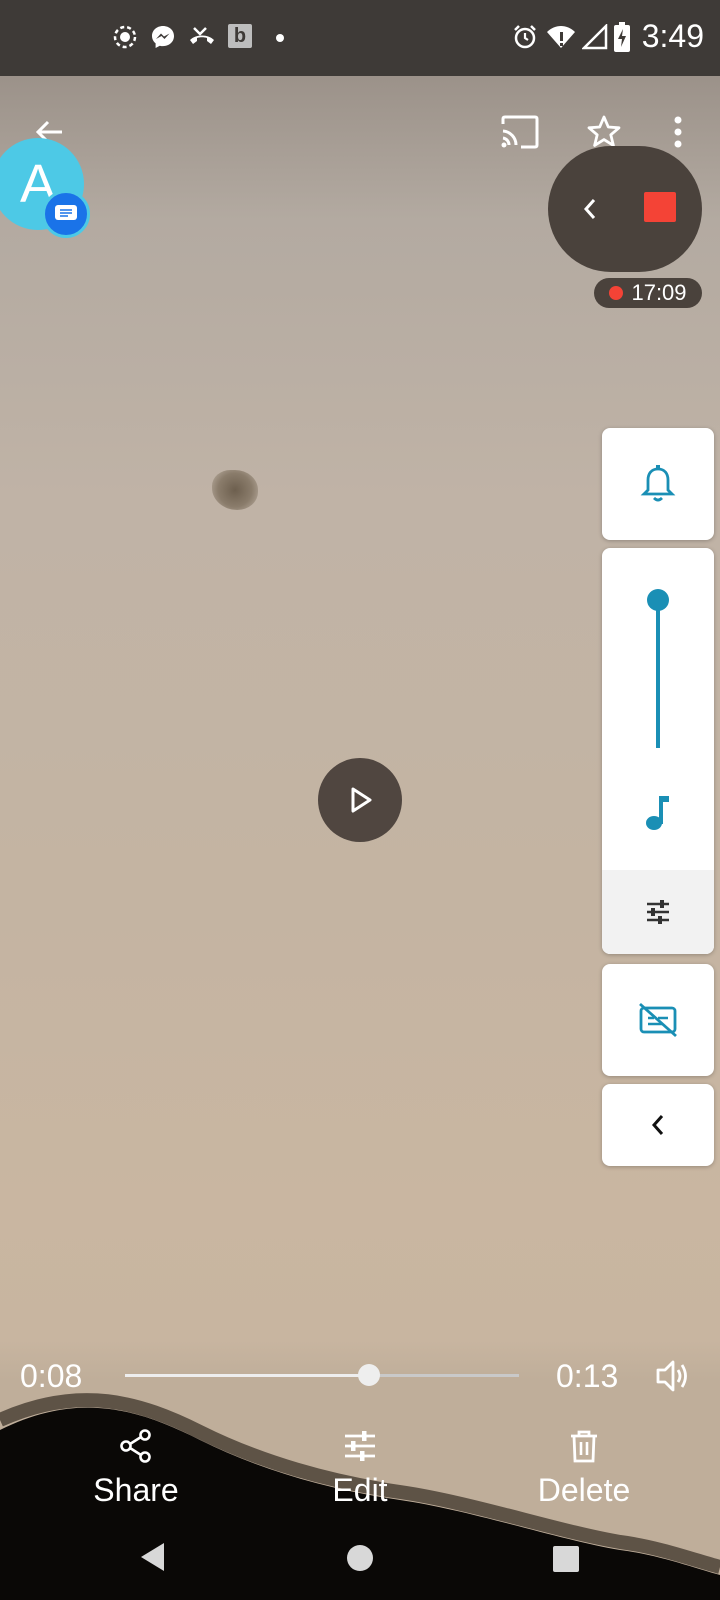  I want to click on dark-spot, so click(235, 490).